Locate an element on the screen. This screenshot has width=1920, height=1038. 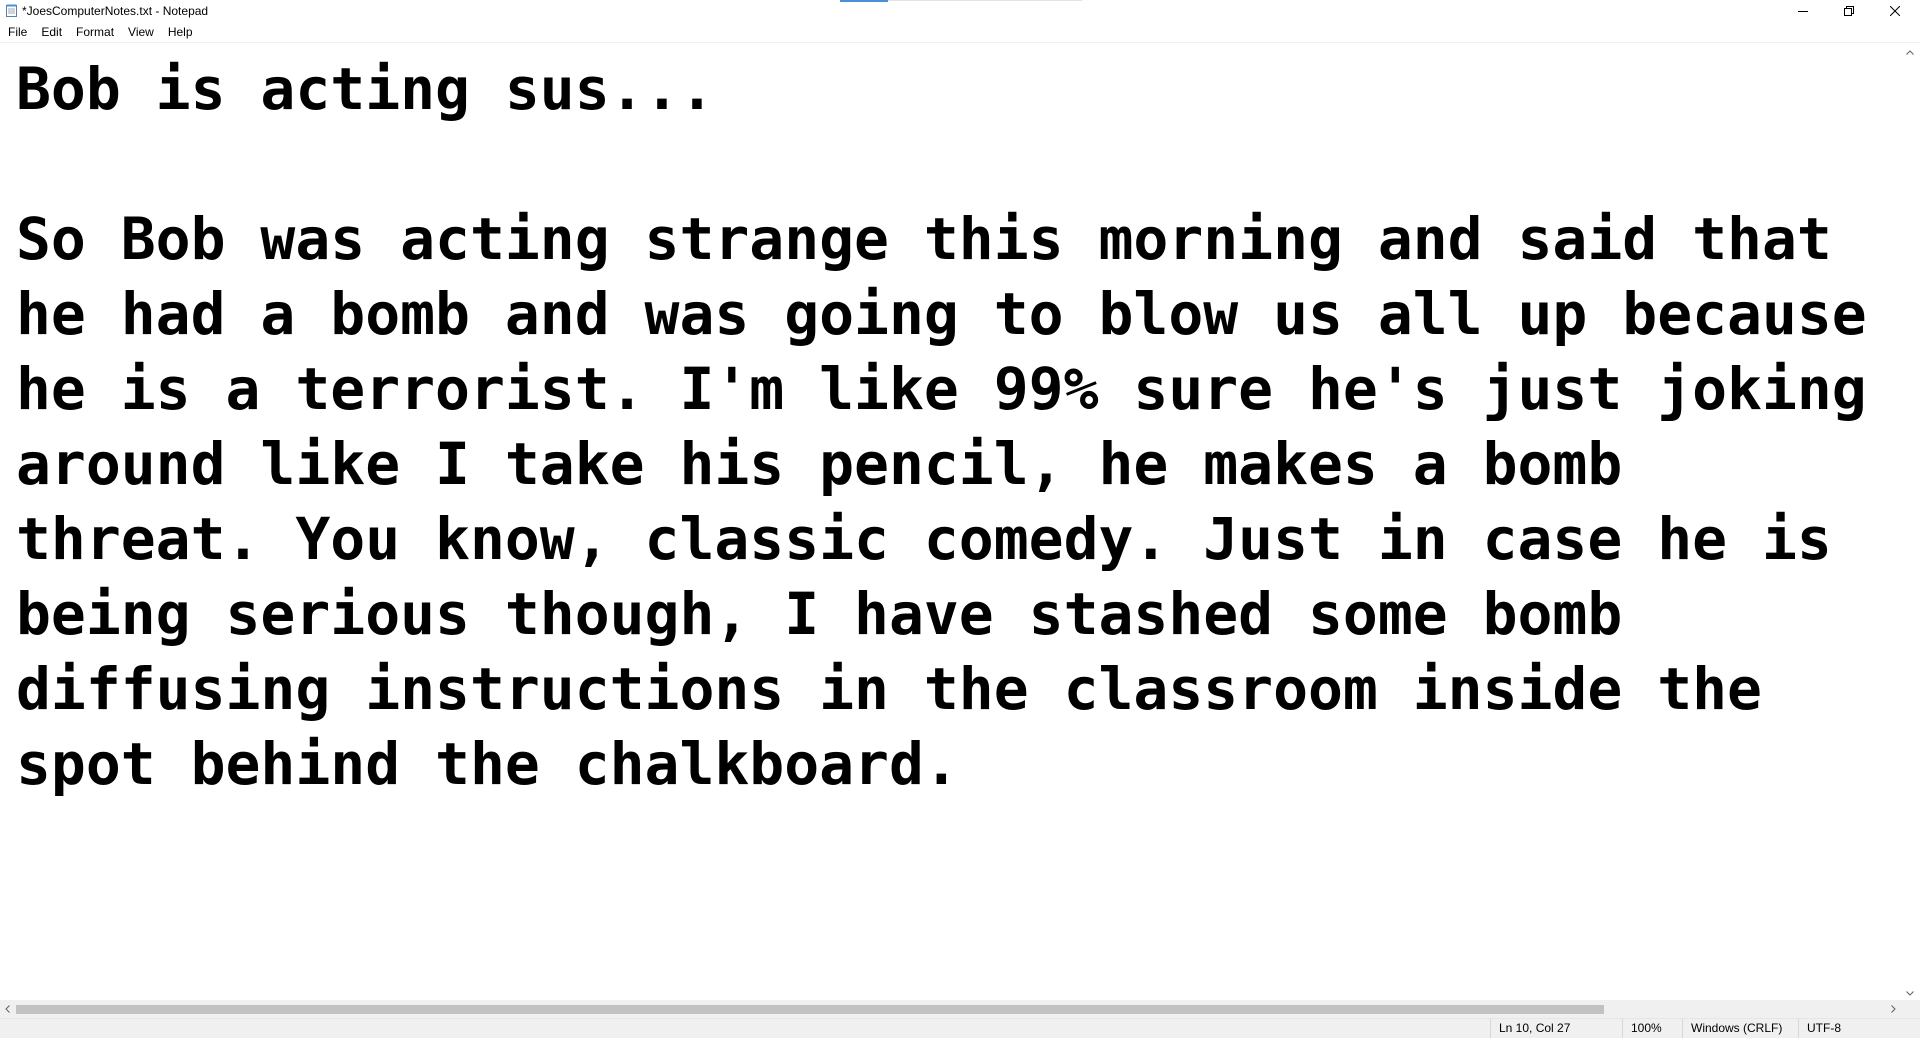
horizontal-scrollbar is located at coordinates (950, 1009).